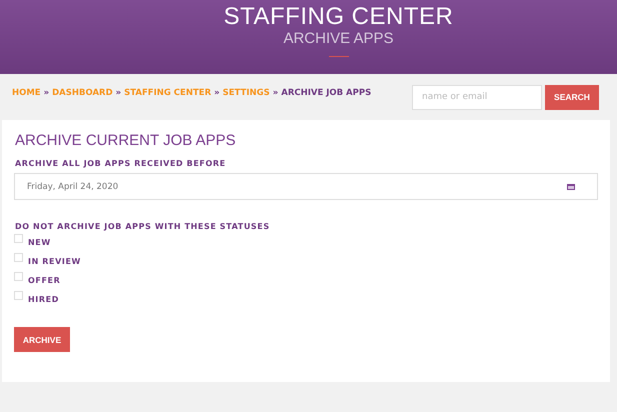 Image resolution: width=617 pixels, height=412 pixels. Describe the element at coordinates (338, 56) in the screenshot. I see `title-underline` at that location.